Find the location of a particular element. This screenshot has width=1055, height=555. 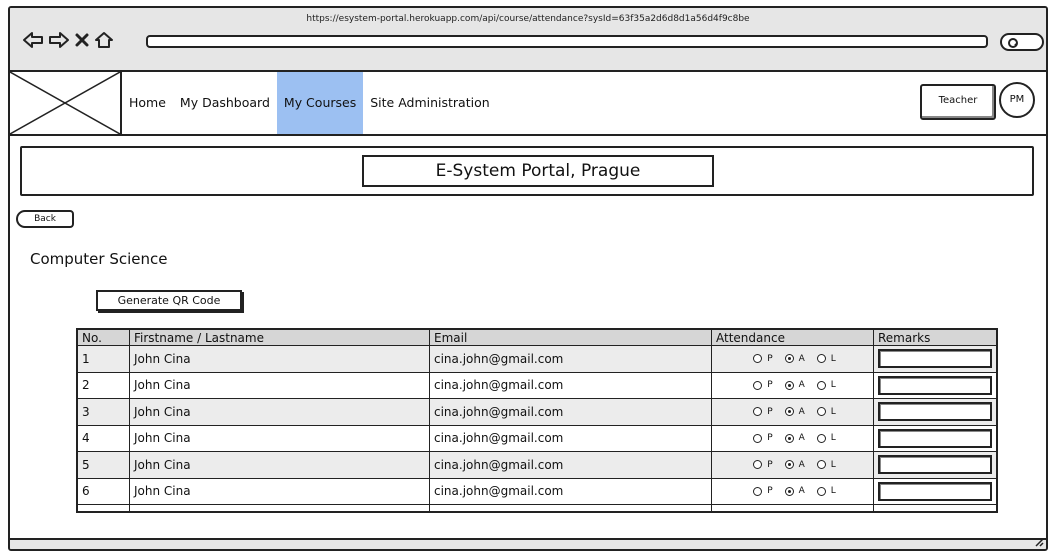

table-row: 1 John Cina cina.john@gmail.com P A L is located at coordinates (537, 359).